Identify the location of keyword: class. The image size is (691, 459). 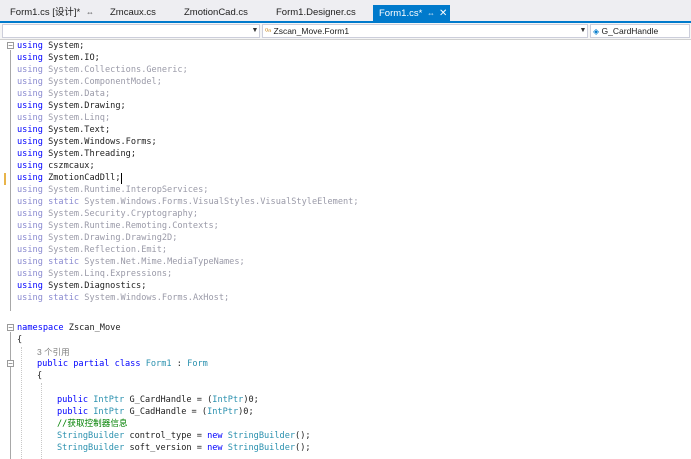
(127, 364).